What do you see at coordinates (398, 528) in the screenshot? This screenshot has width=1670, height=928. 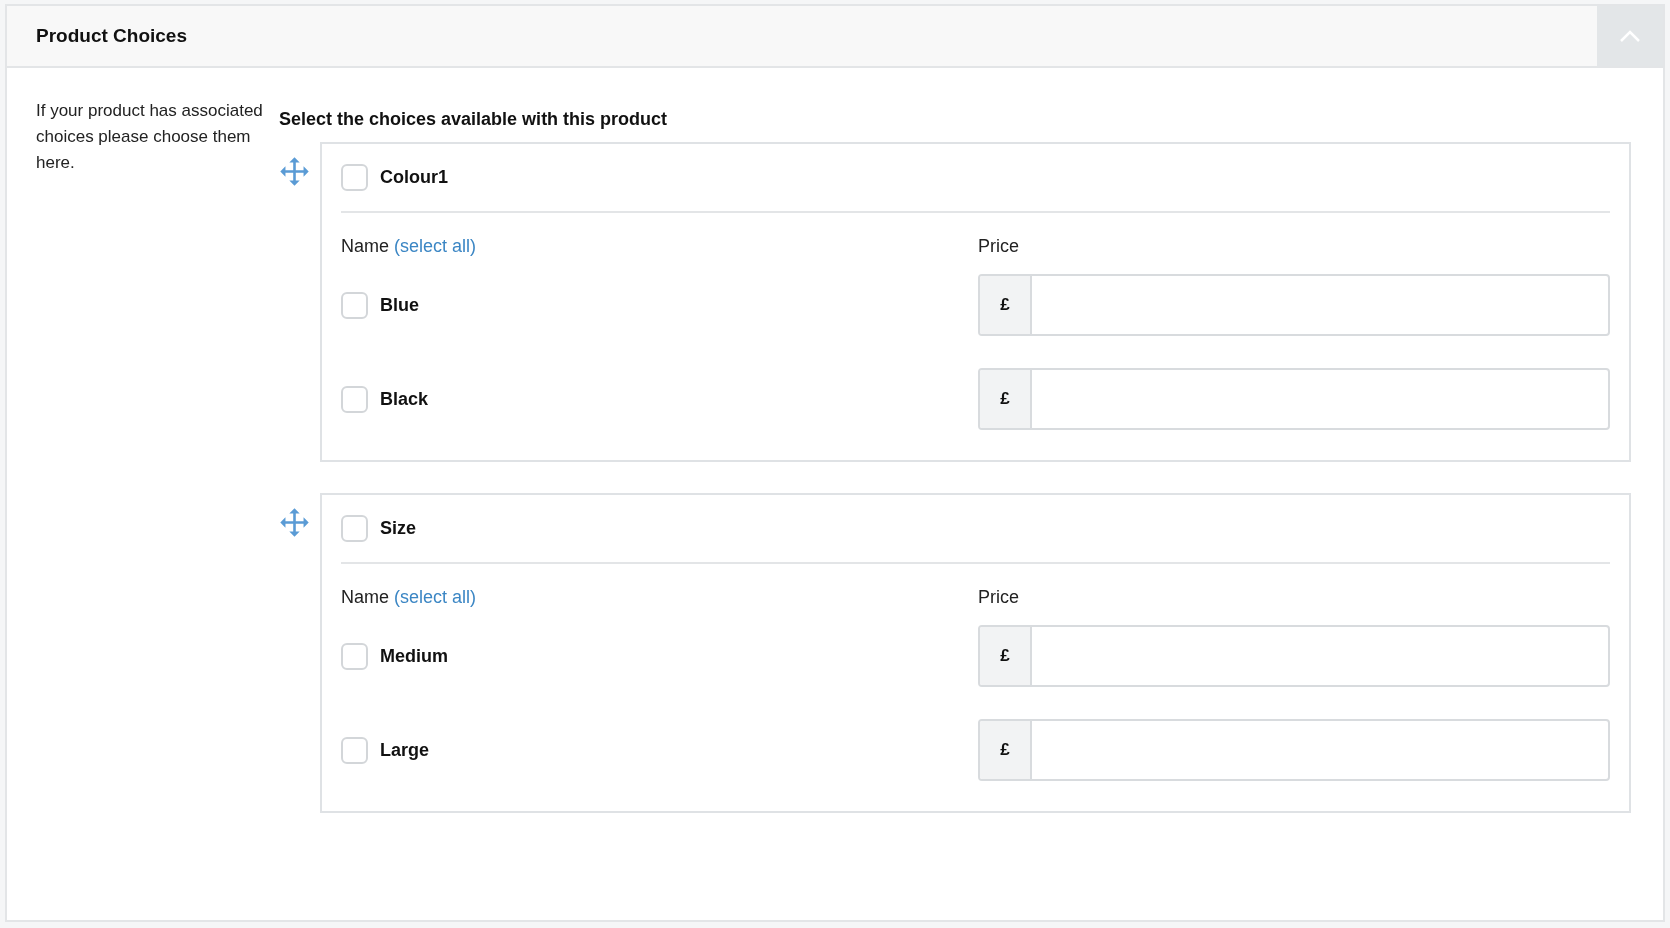 I see `group-name: Size` at bounding box center [398, 528].